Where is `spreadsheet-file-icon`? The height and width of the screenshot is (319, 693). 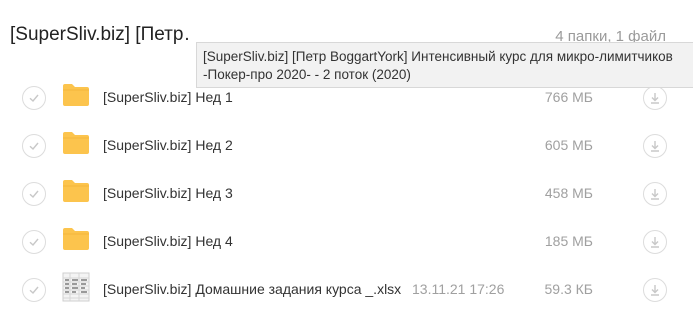 spreadsheet-file-icon is located at coordinates (76, 287).